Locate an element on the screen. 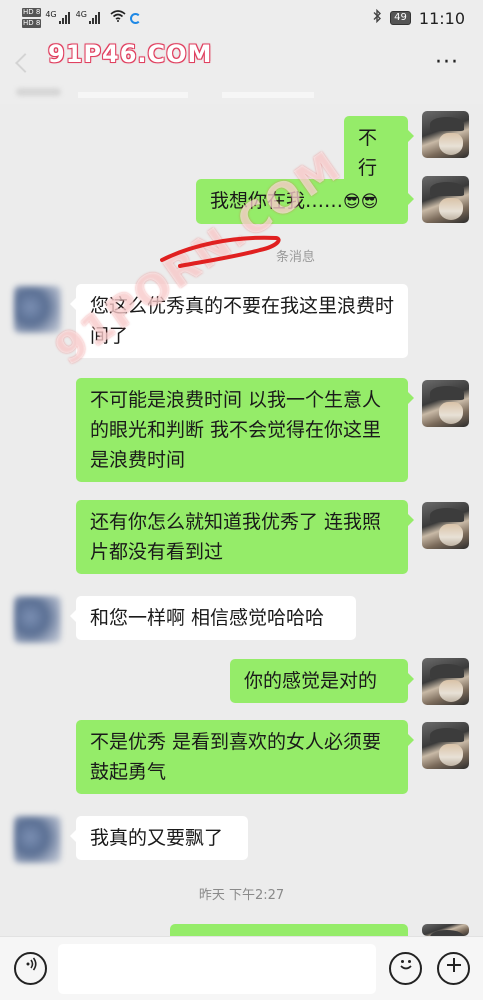  message-bubble-theirs: 和您一样啊 相信感觉哈哈哈 is located at coordinates (213, 618).